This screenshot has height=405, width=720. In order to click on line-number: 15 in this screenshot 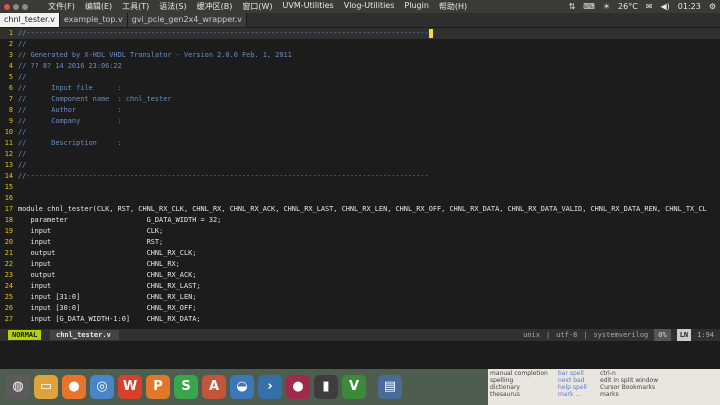, I will do `click(8, 187)`.